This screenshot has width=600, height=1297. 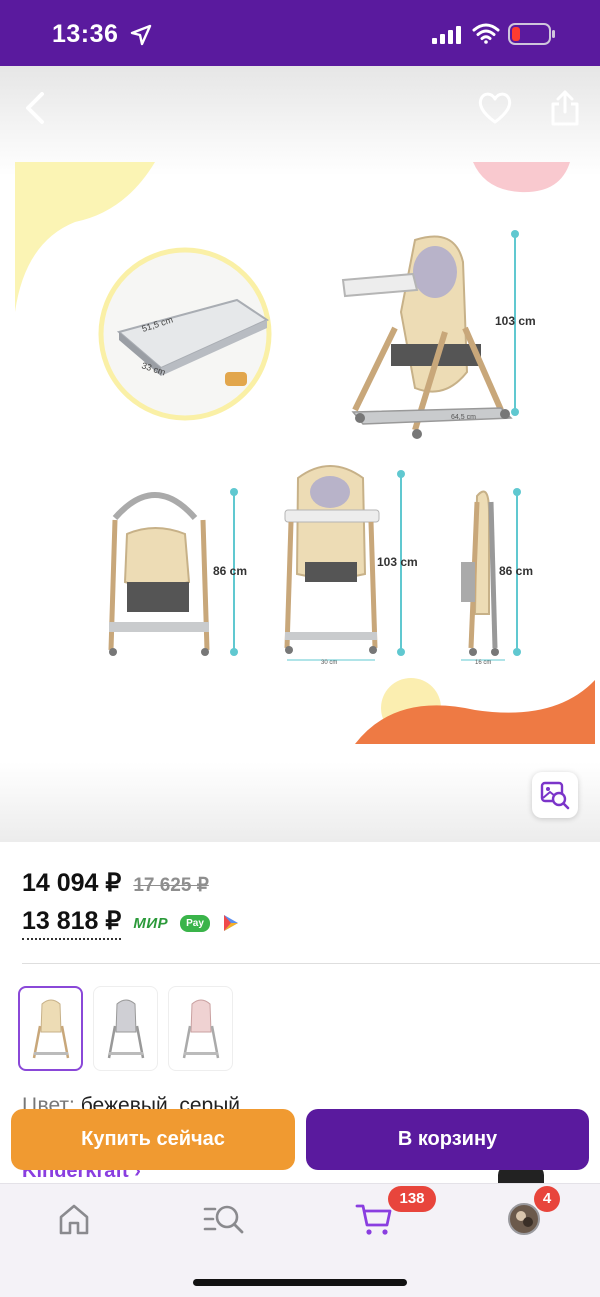 I want to click on catalog-search-icon, so click(x=223, y=1219).